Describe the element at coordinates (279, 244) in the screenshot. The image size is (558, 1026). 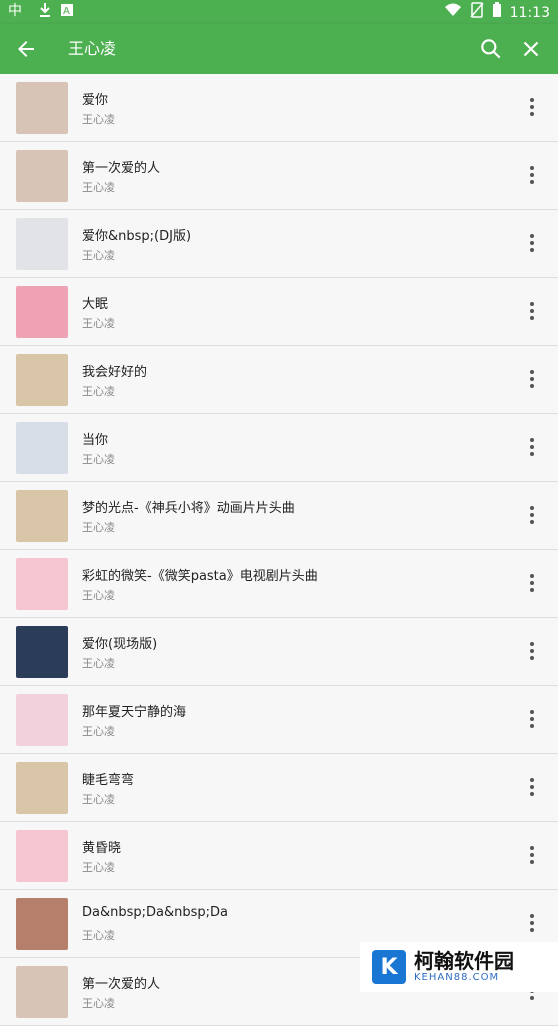
I see `song-row: 爱你&nbsp;(DJ版) 王心凌` at that location.